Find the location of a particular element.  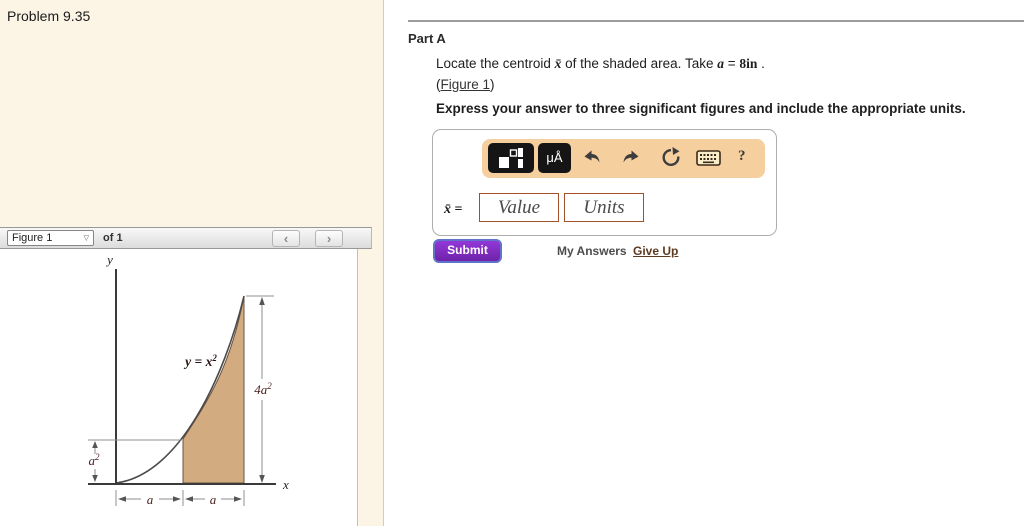

value-input: Value is located at coordinates (519, 207).